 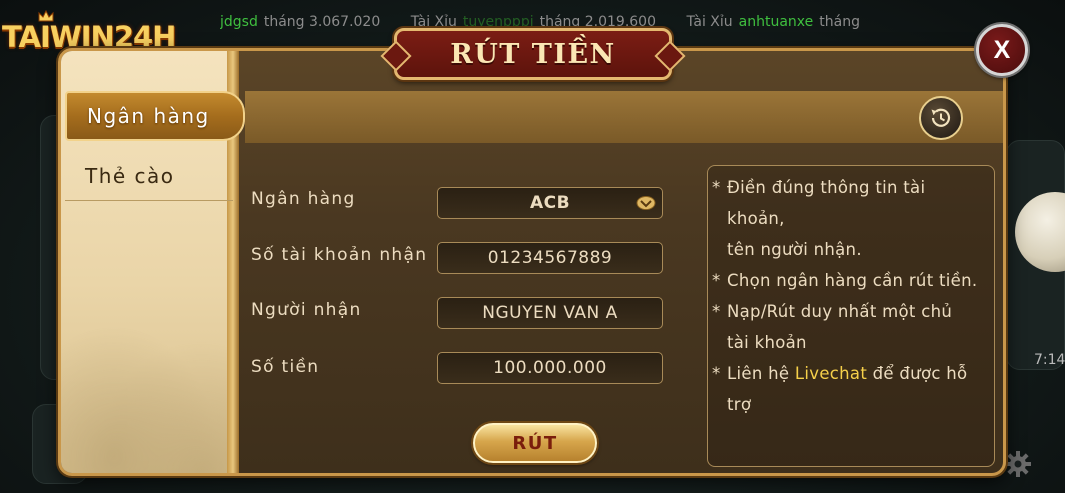 I want to click on dialog-title-plaque: RÚT TIỀN, so click(x=533, y=54).